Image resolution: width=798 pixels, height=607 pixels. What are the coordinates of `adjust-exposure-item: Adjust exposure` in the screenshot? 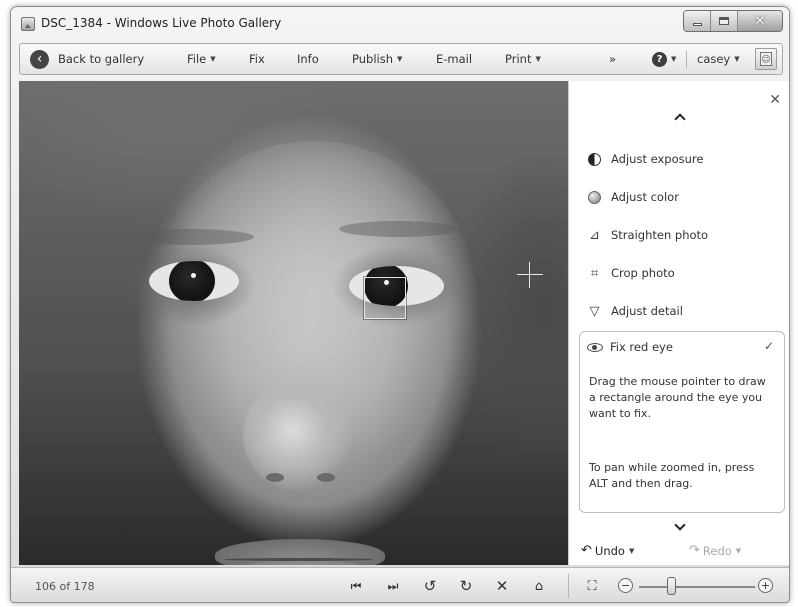 It's located at (645, 159).